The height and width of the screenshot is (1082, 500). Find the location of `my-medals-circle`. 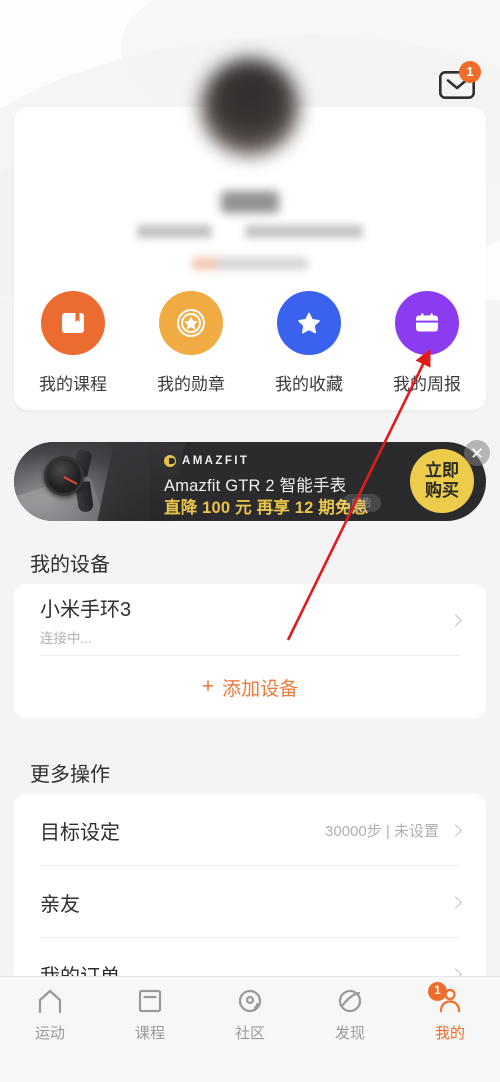

my-medals-circle is located at coordinates (191, 323).